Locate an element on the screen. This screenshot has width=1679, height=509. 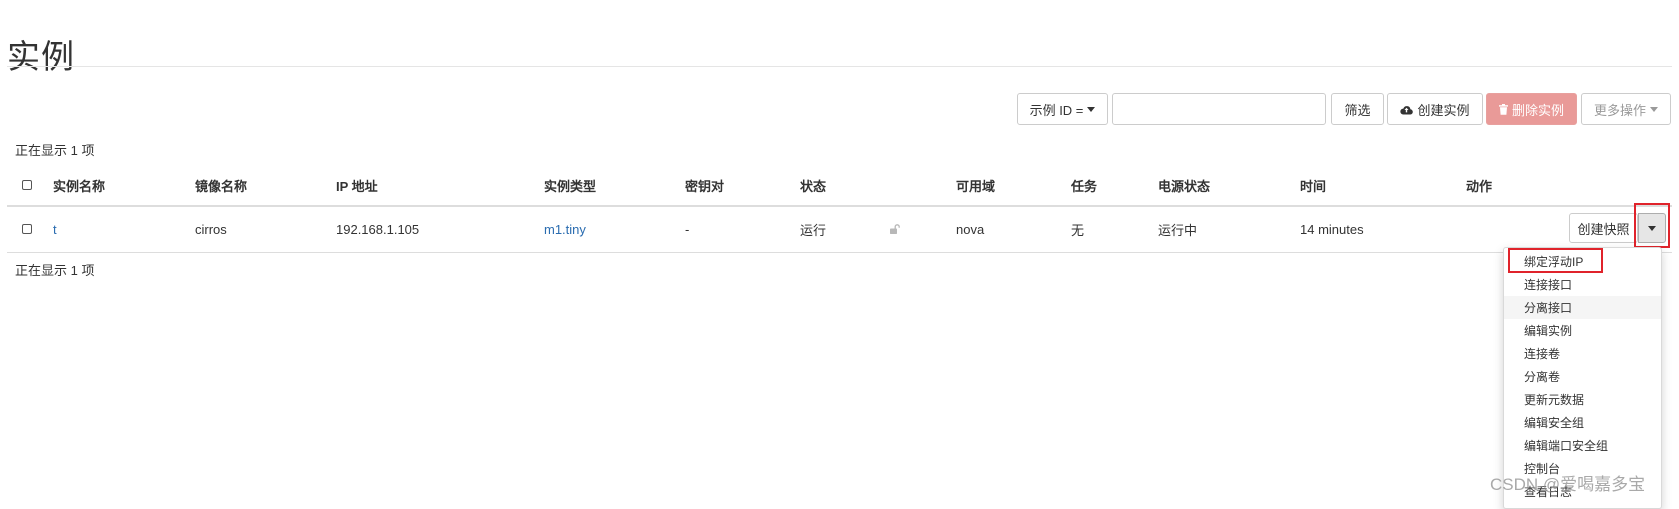
menu-item-update-metadata: 更新元数据 is located at coordinates (1582, 399).